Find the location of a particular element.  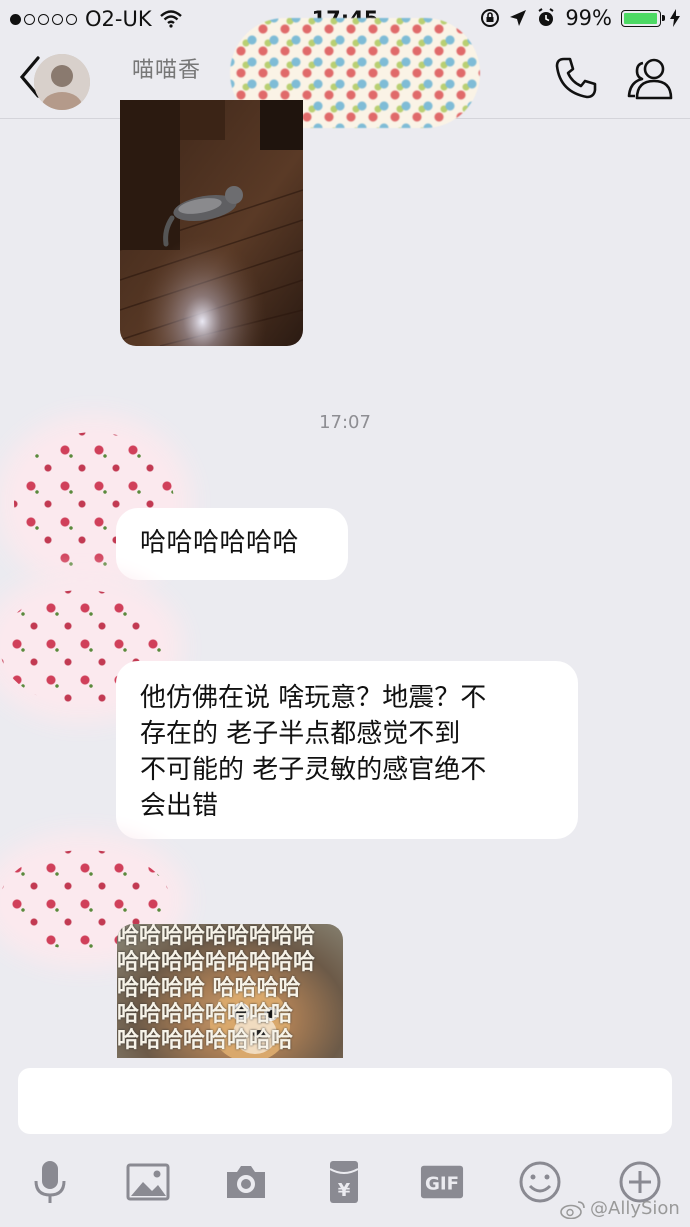

person-photo-icon is located at coordinates (62, 82).